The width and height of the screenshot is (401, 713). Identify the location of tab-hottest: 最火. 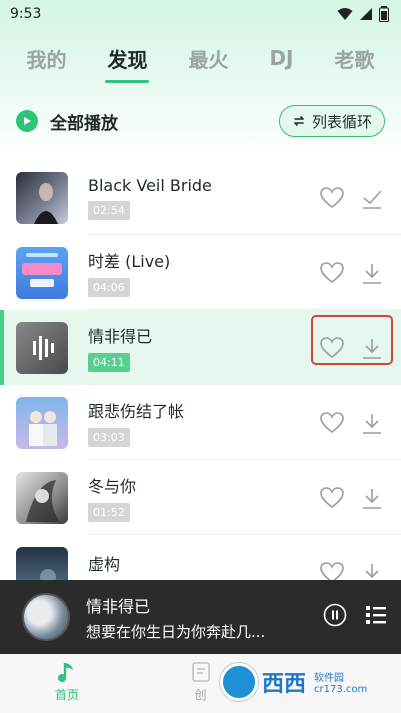
(208, 58).